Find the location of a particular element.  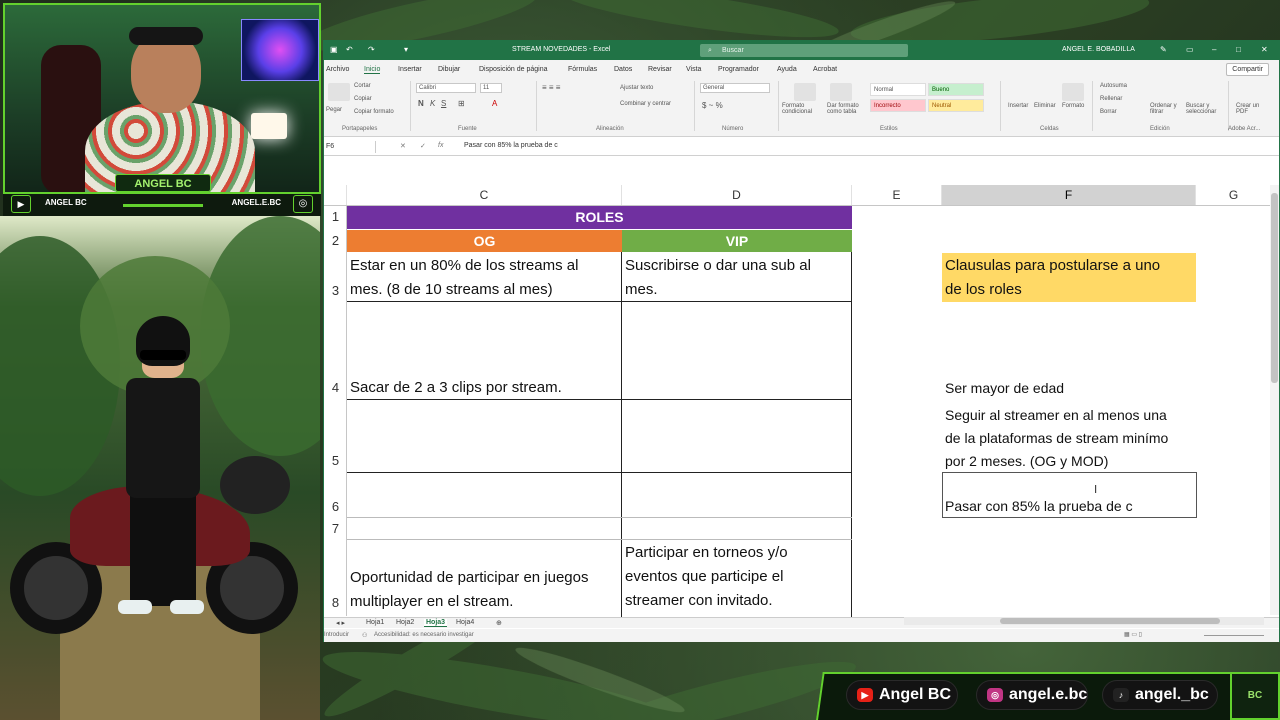

align-icons: ≡ ≡ ≡ is located at coordinates (551, 87).